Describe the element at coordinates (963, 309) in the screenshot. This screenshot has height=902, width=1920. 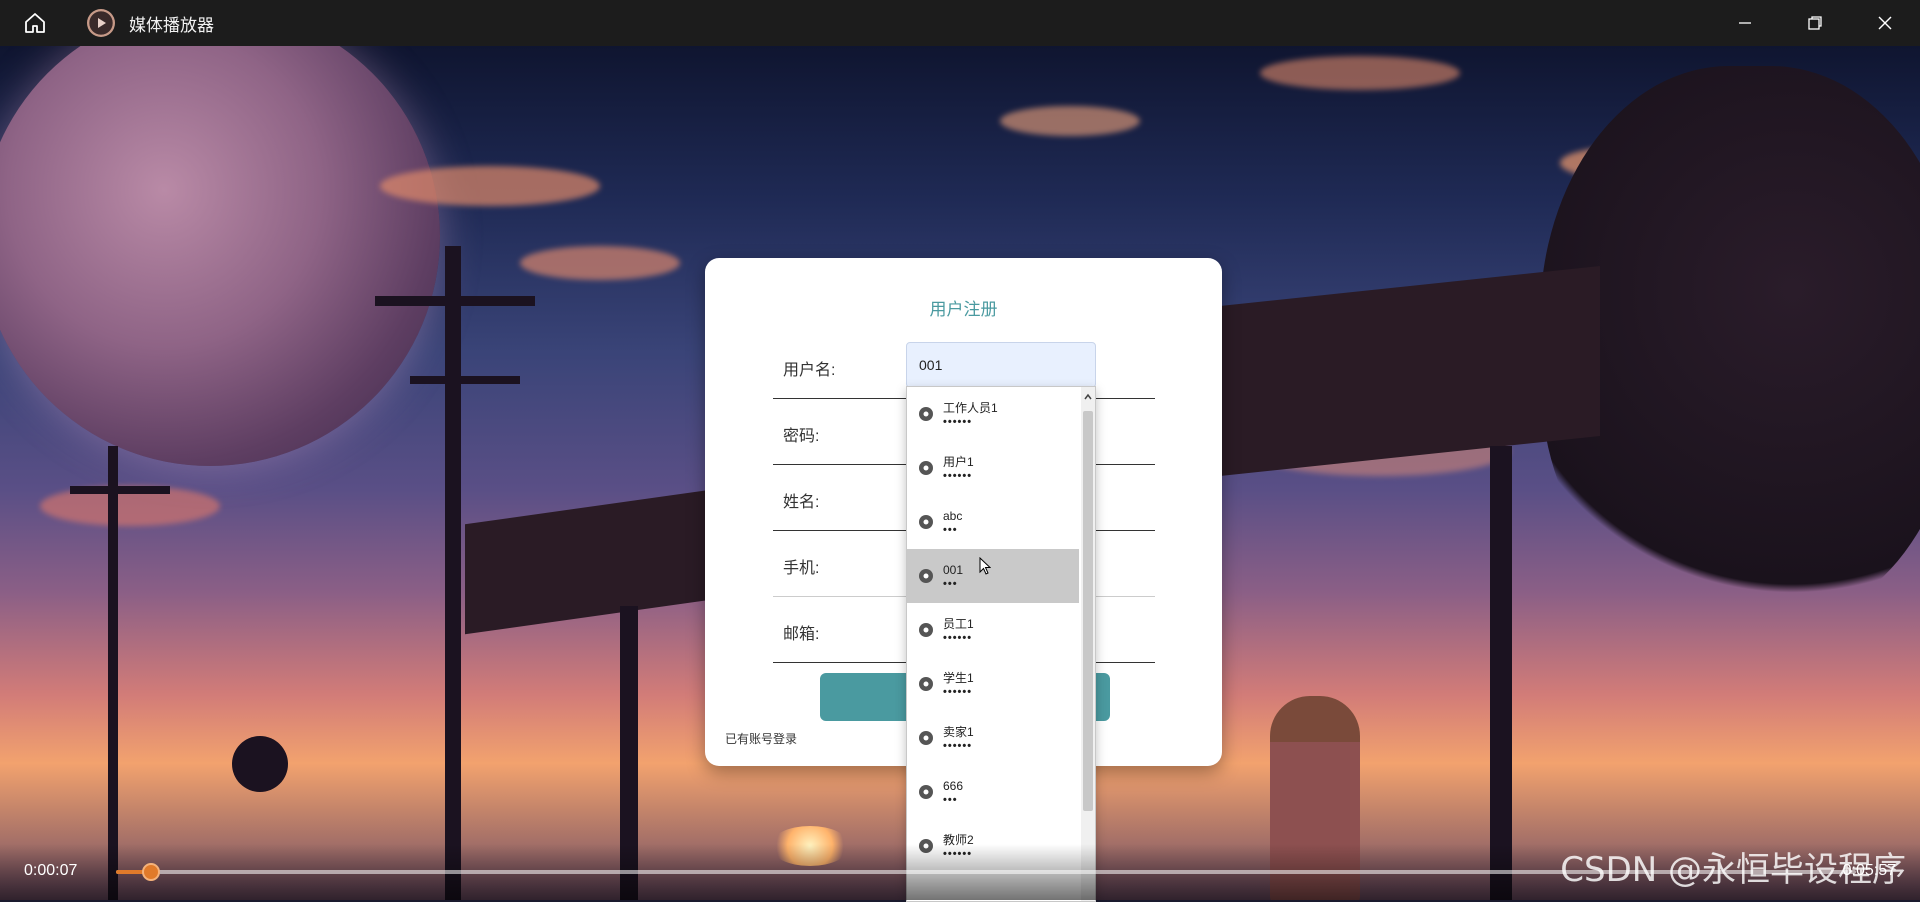
I see `dialog-title: 用户注册` at that location.